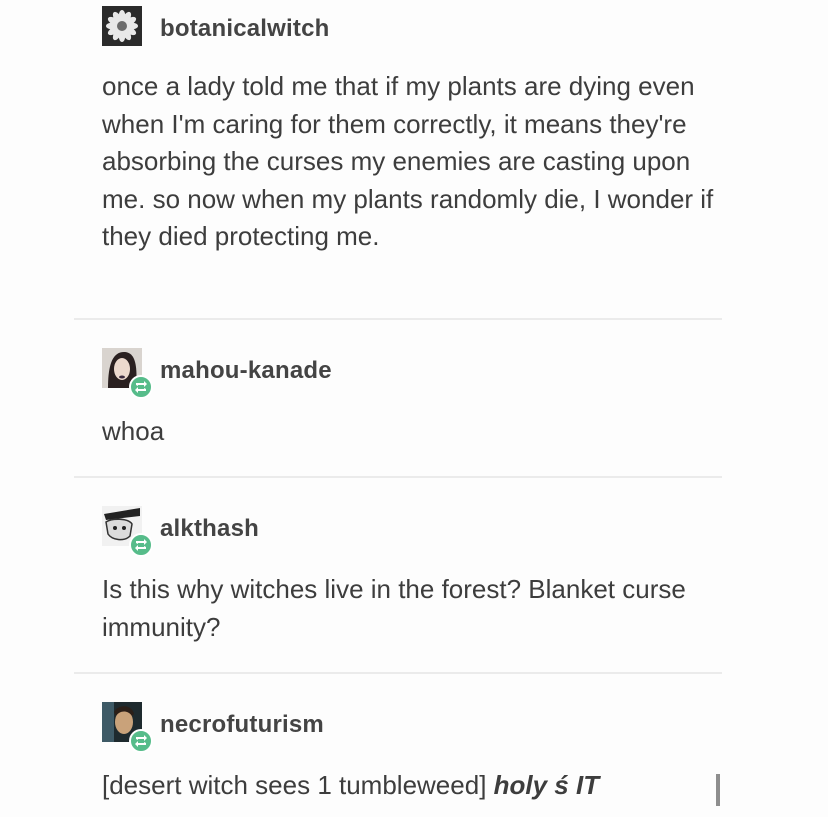  Describe the element at coordinates (412, 399) in the screenshot. I see `reblog-post: mahou-kanade whoa` at that location.